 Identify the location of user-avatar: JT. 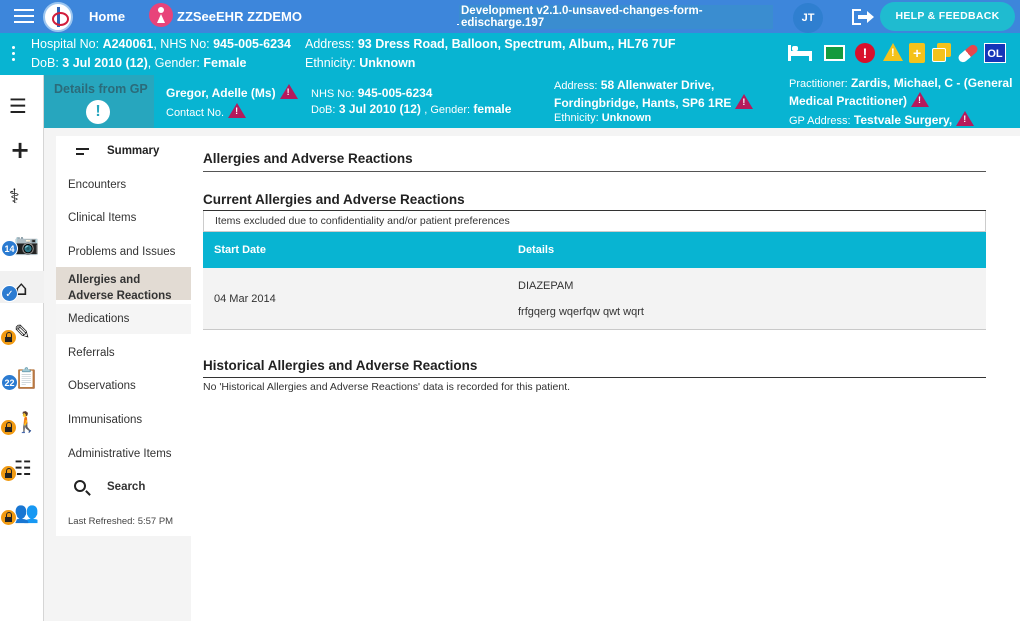
(808, 18).